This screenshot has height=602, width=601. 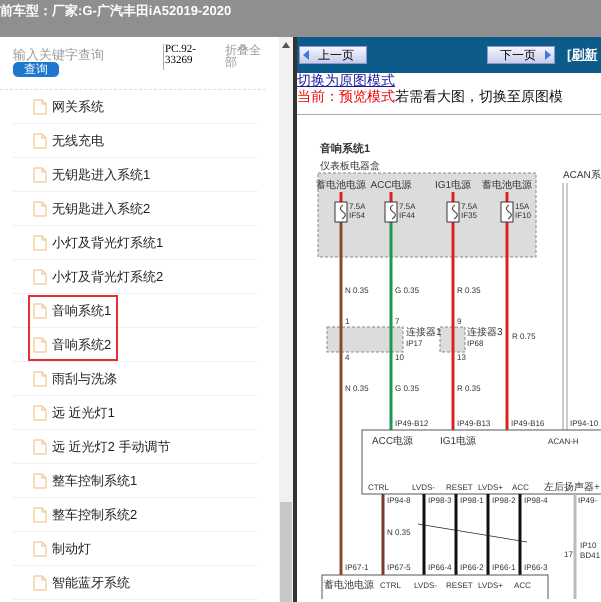 I want to click on sidebar-item: 无钥匙进入系统1, so click(x=135, y=175).